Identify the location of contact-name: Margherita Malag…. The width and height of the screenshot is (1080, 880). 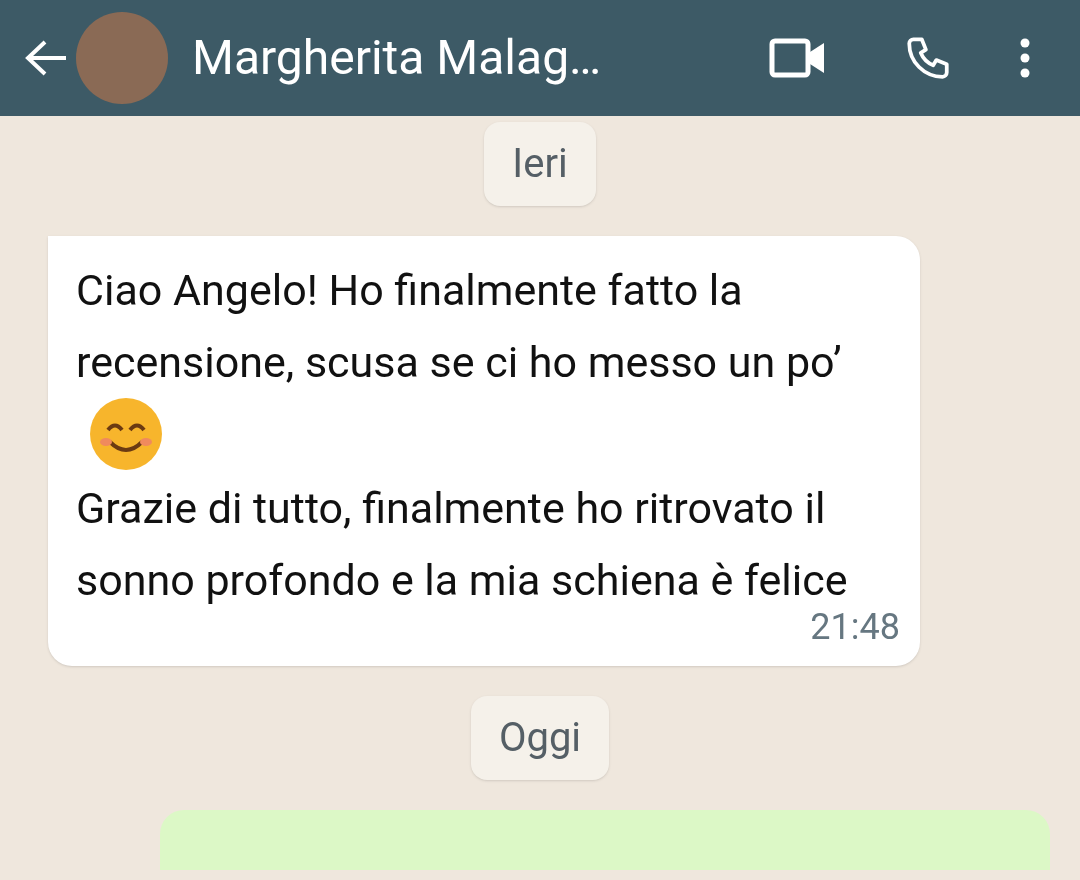
(397, 58).